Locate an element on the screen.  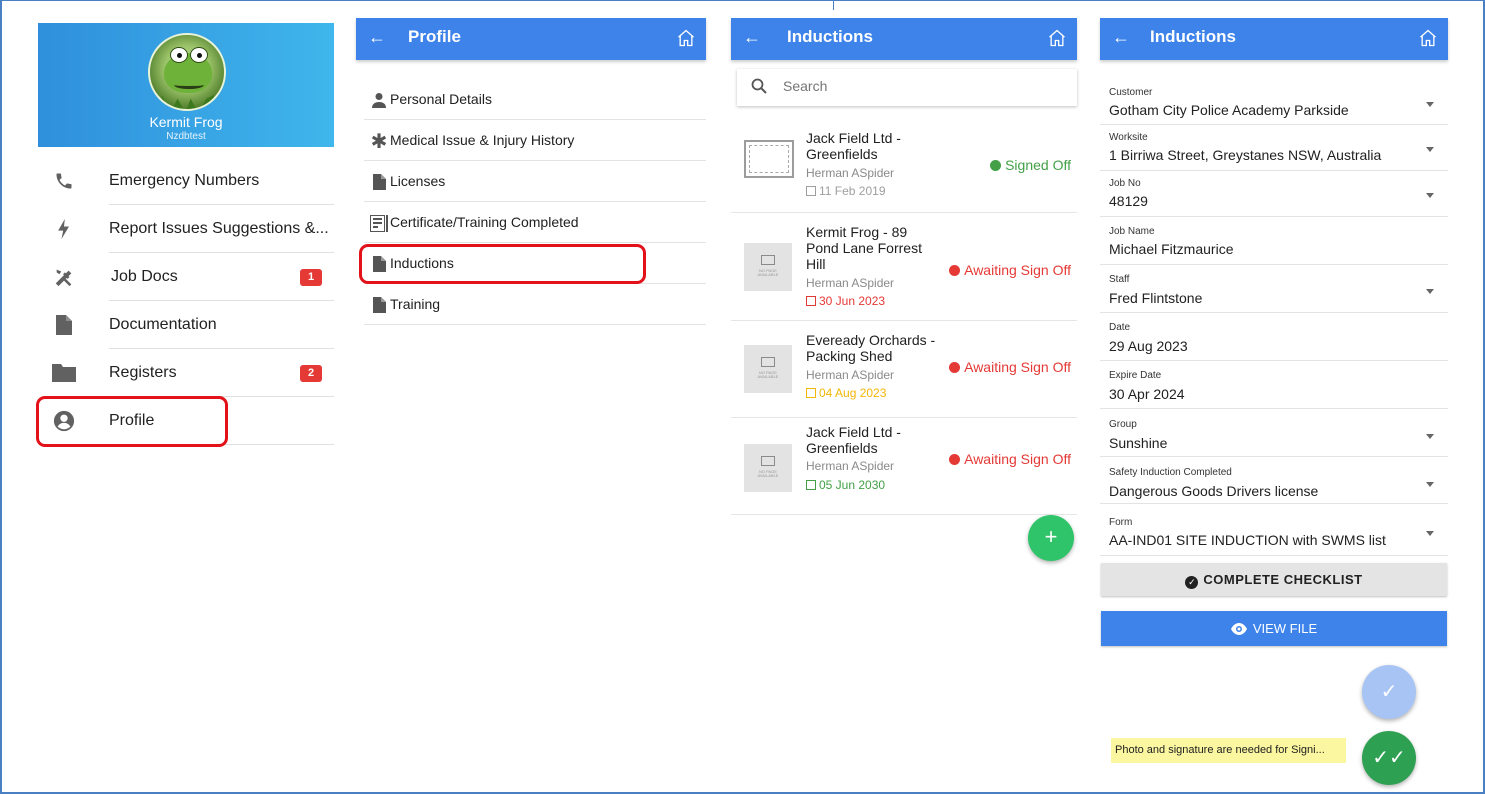
double-check-icon: ✓✓ is located at coordinates (1389, 758).